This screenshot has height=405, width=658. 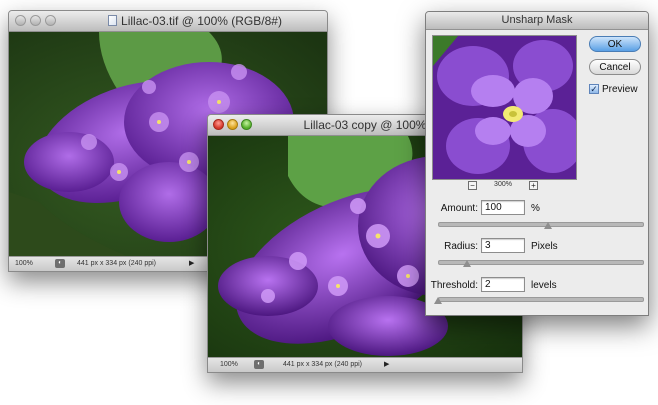 I want to click on zoom-in-button: +, so click(x=533, y=185).